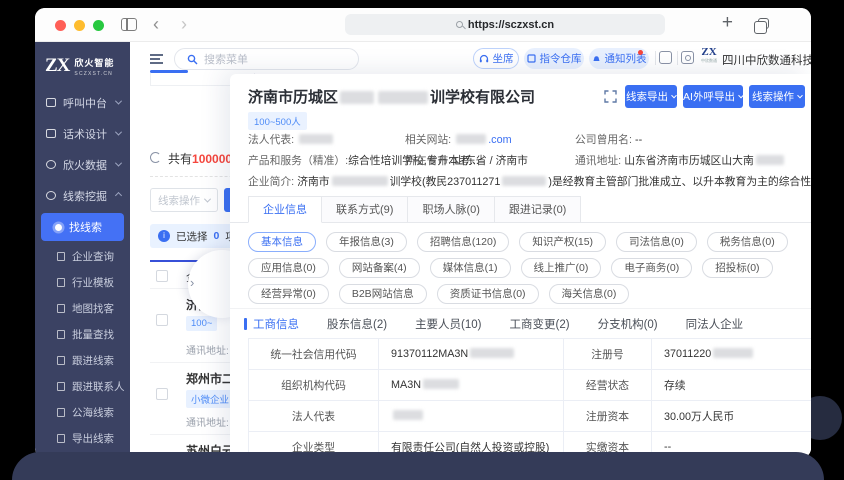  What do you see at coordinates (79, 25) in the screenshot?
I see `minimize-window-button` at bounding box center [79, 25].